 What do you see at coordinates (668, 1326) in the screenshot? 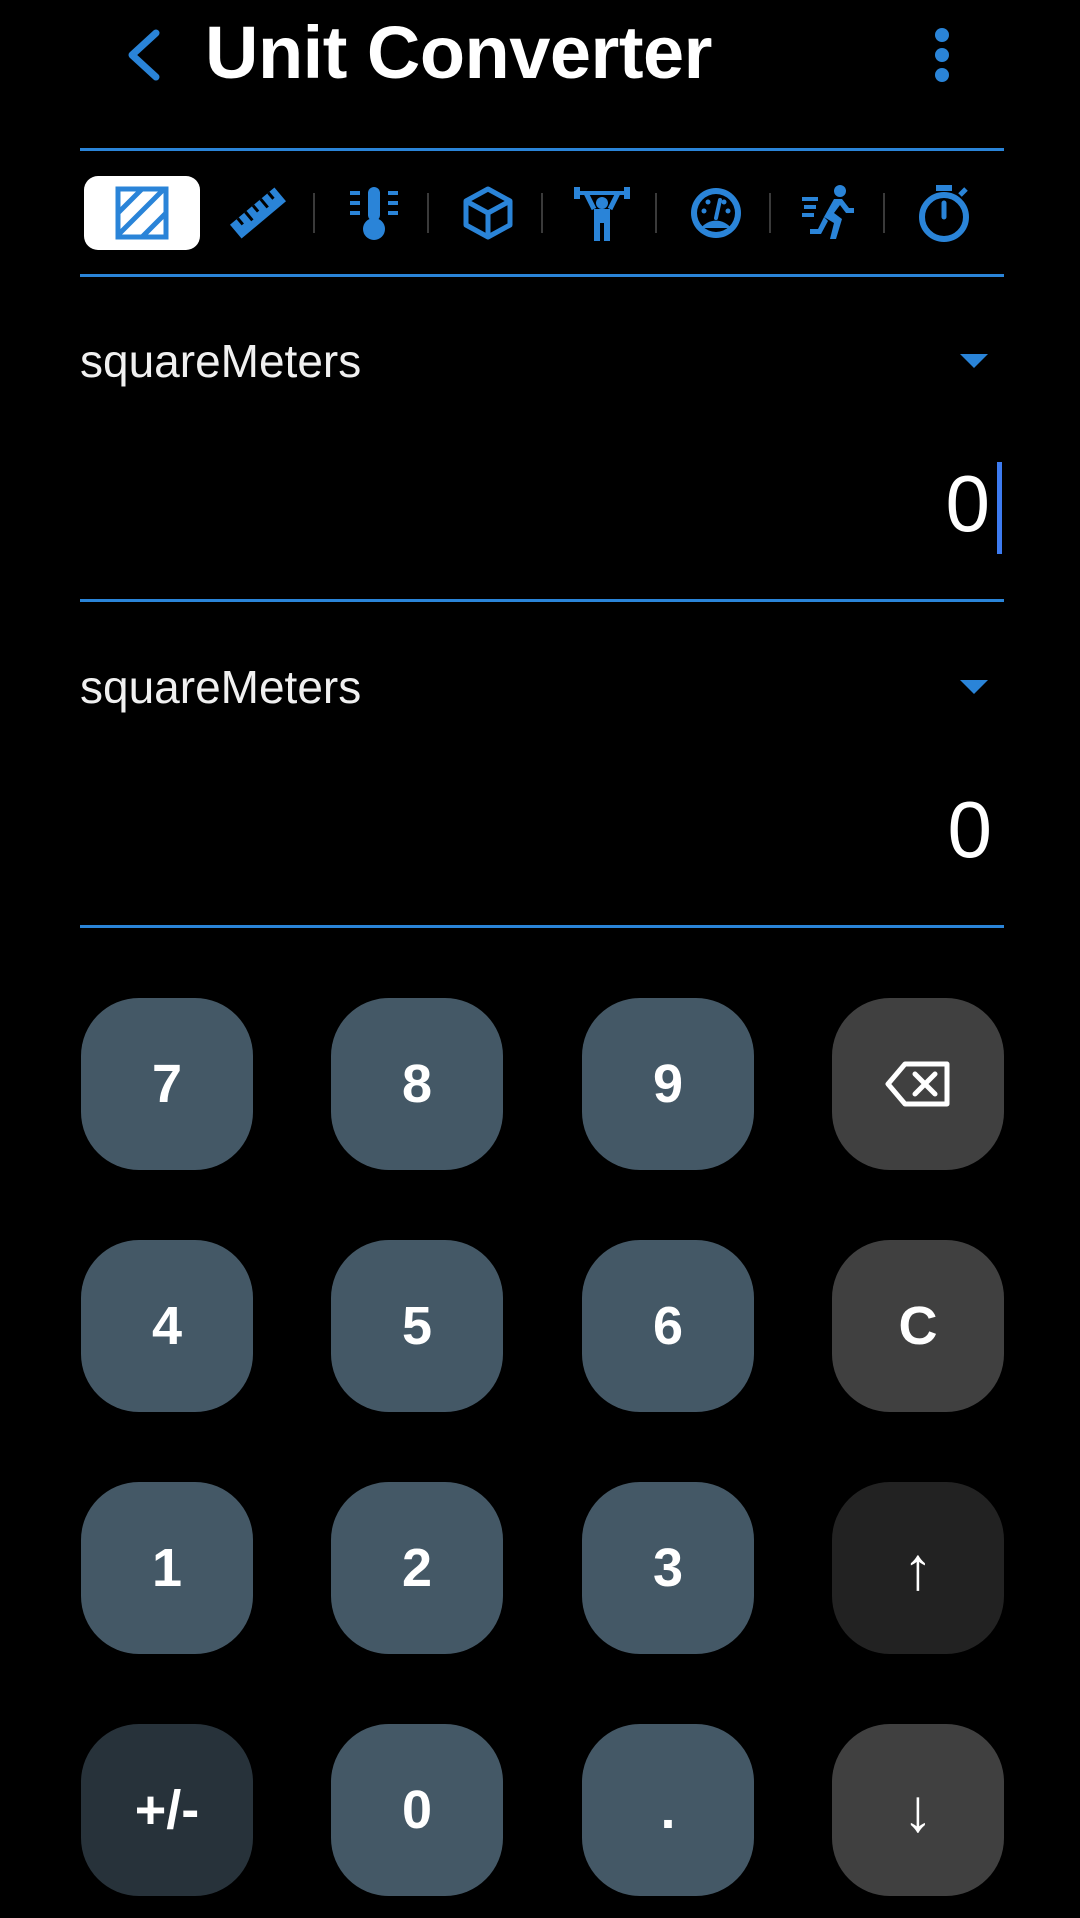
I see `key-6: 6` at bounding box center [668, 1326].